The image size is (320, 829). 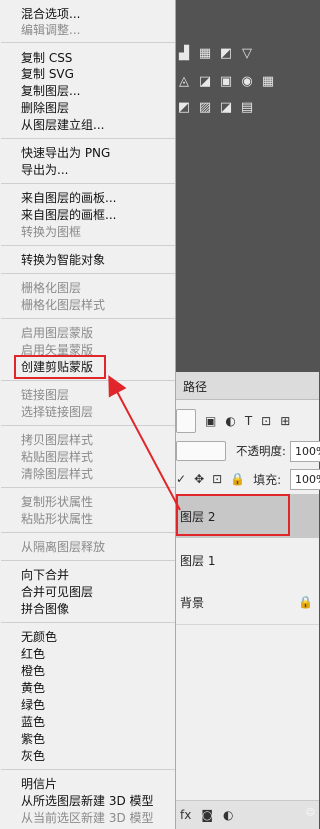 I want to click on opacity-field: 100%, so click(x=305, y=451).